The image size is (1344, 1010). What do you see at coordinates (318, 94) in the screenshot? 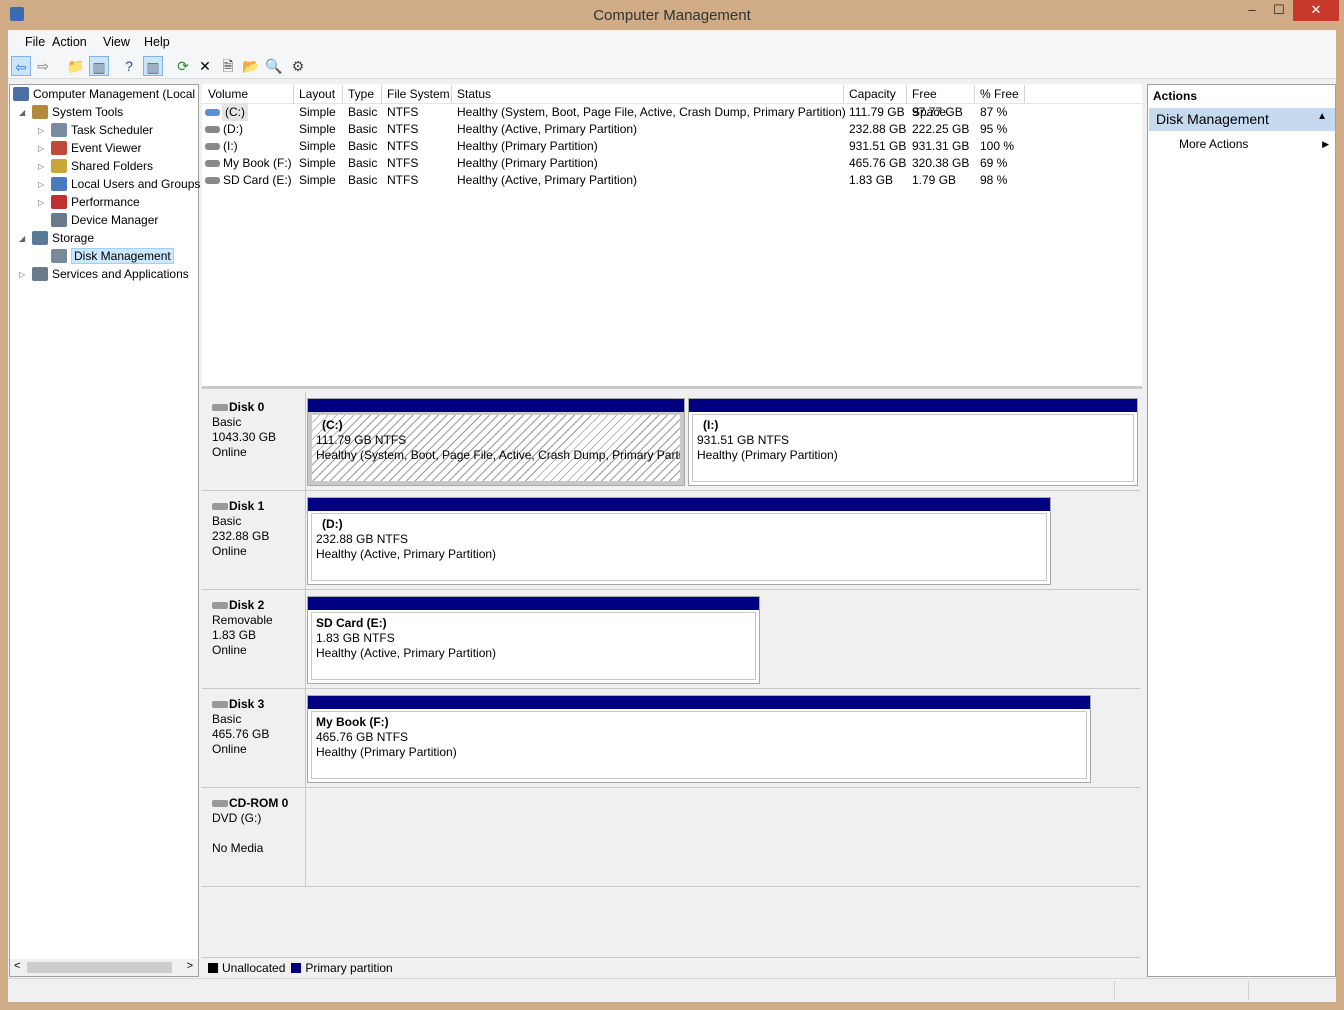
I see `column-header-layout: Layout` at bounding box center [318, 94].